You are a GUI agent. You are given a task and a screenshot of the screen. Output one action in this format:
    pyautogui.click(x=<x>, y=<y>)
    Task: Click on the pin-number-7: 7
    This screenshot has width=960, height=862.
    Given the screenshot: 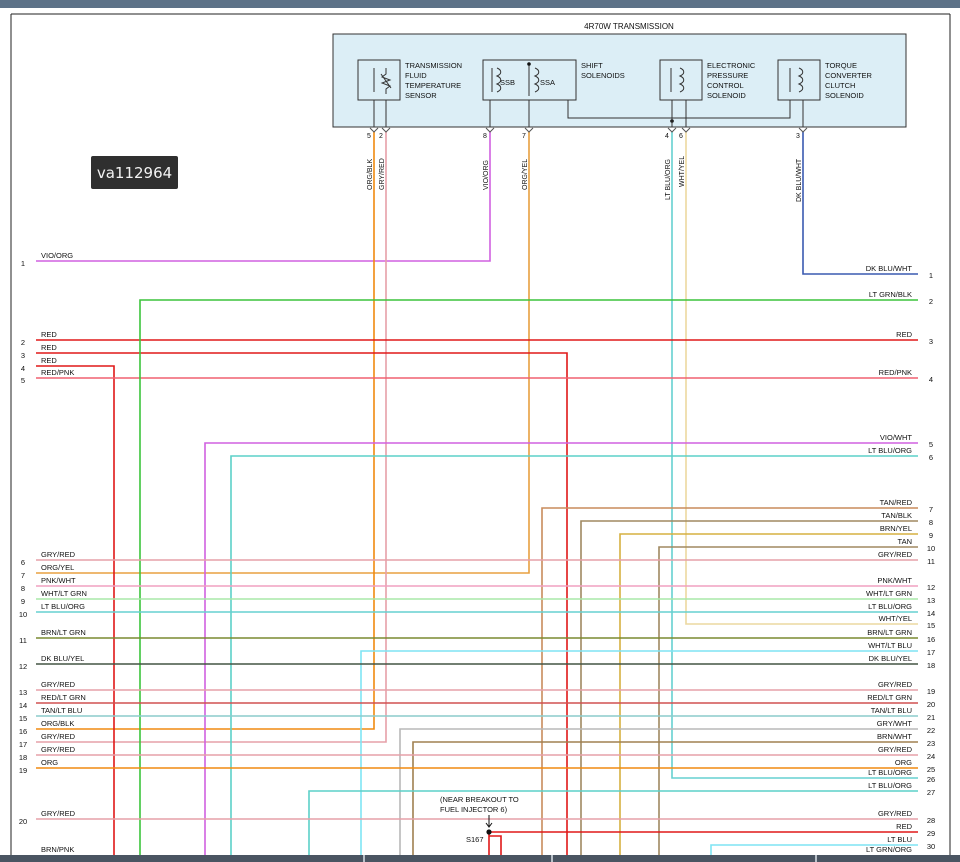 What is the action you would take?
    pyautogui.click(x=524, y=136)
    